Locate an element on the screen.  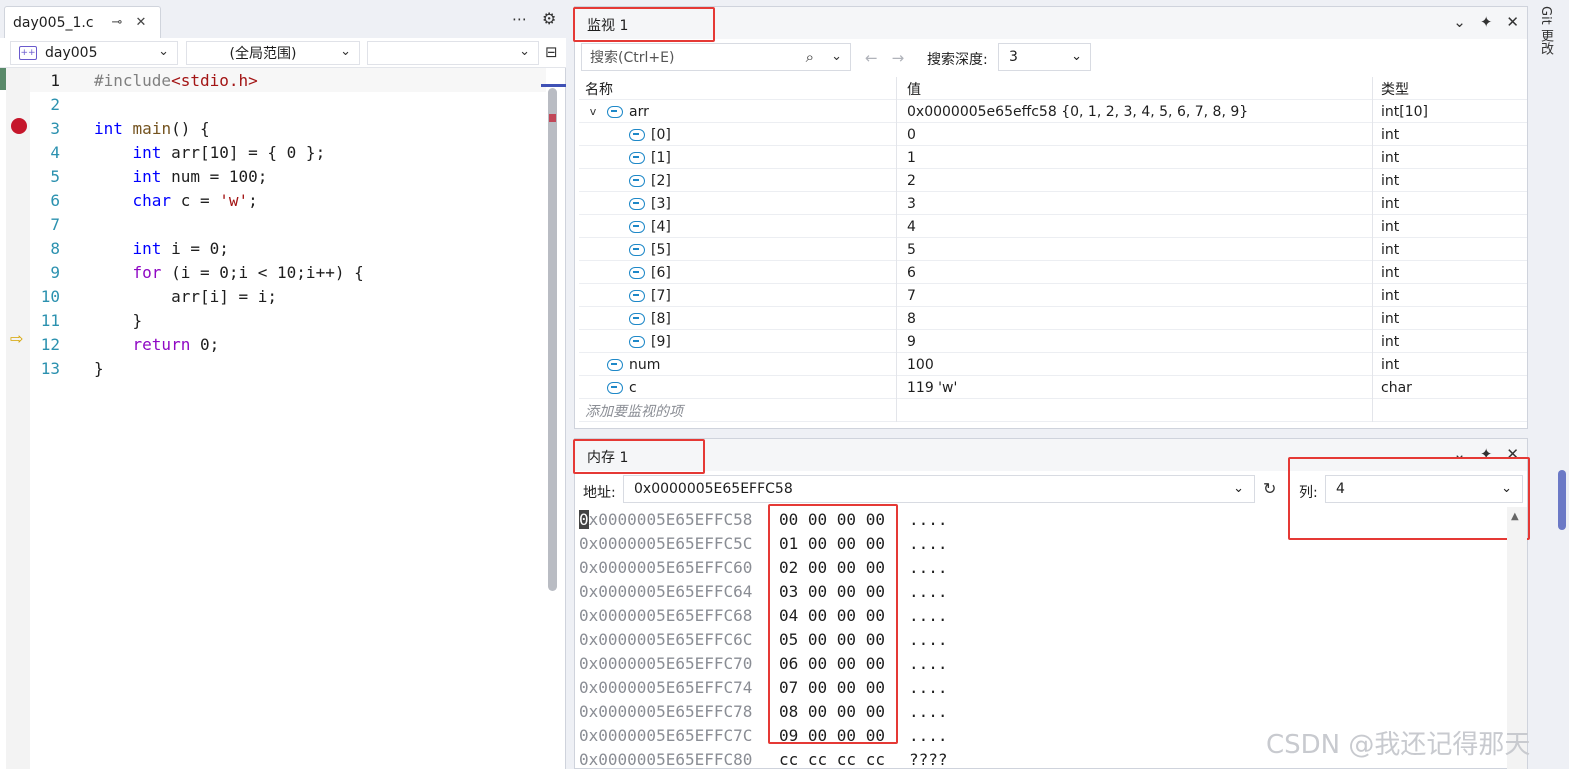
watch-value: 119 'w' is located at coordinates (932, 387).